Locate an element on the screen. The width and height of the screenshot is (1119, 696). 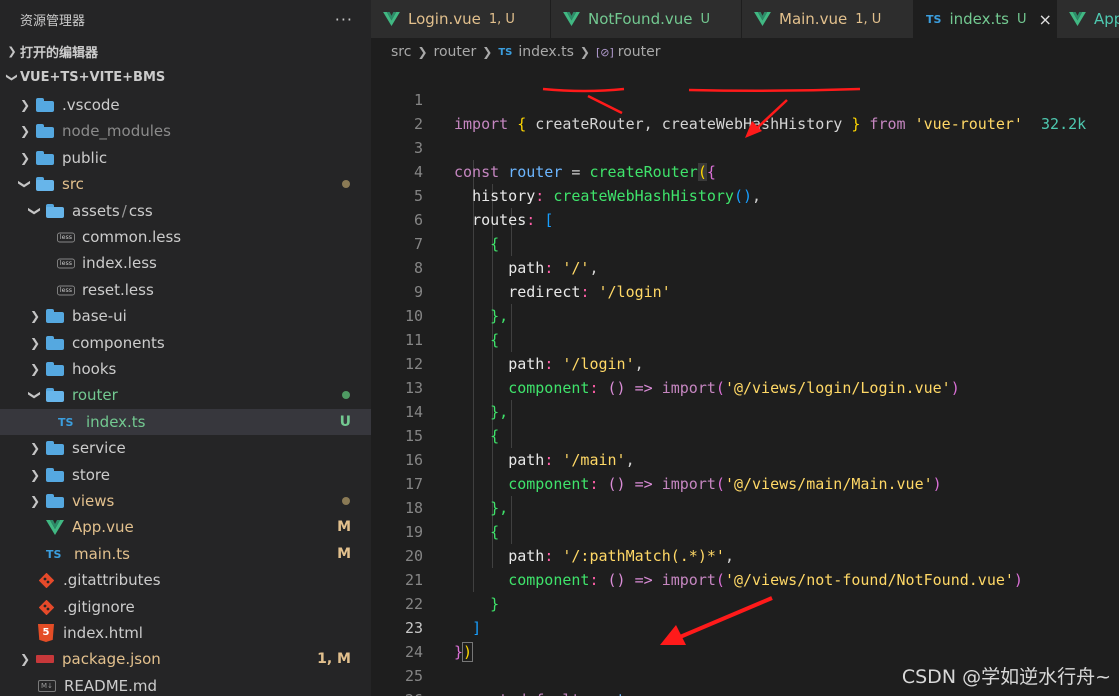
tree-item-label: index.ts is located at coordinates (116, 422).